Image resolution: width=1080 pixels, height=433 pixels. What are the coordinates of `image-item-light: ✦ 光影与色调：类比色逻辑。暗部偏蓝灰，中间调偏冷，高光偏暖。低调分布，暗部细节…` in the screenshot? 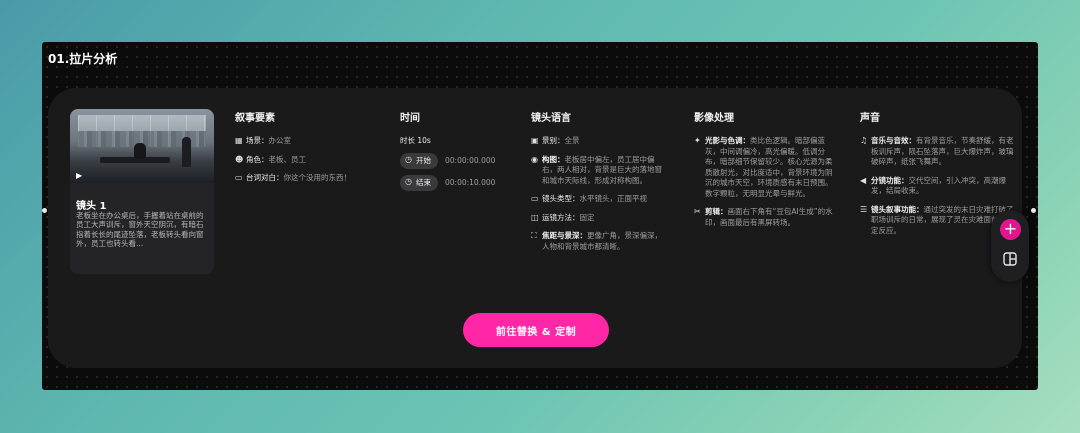 It's located at (763, 167).